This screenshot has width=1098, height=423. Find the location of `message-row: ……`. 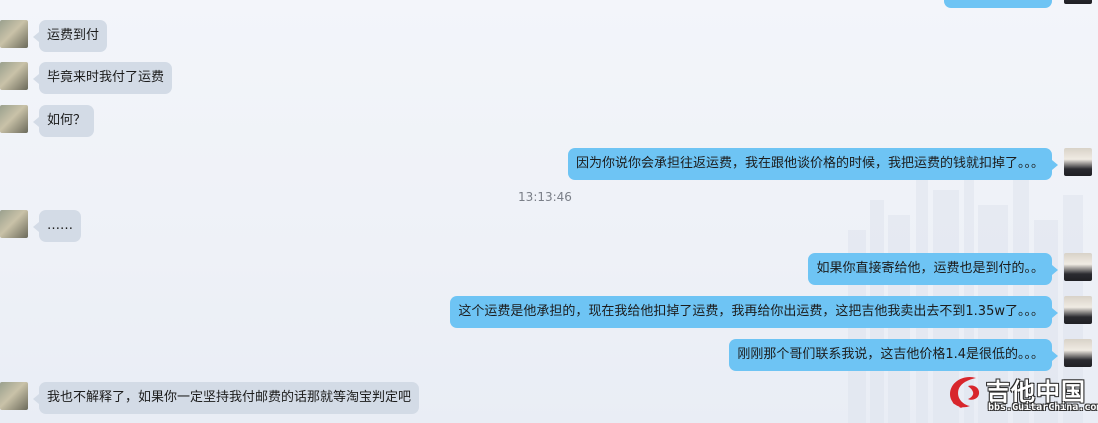

message-row: …… is located at coordinates (549, 227).